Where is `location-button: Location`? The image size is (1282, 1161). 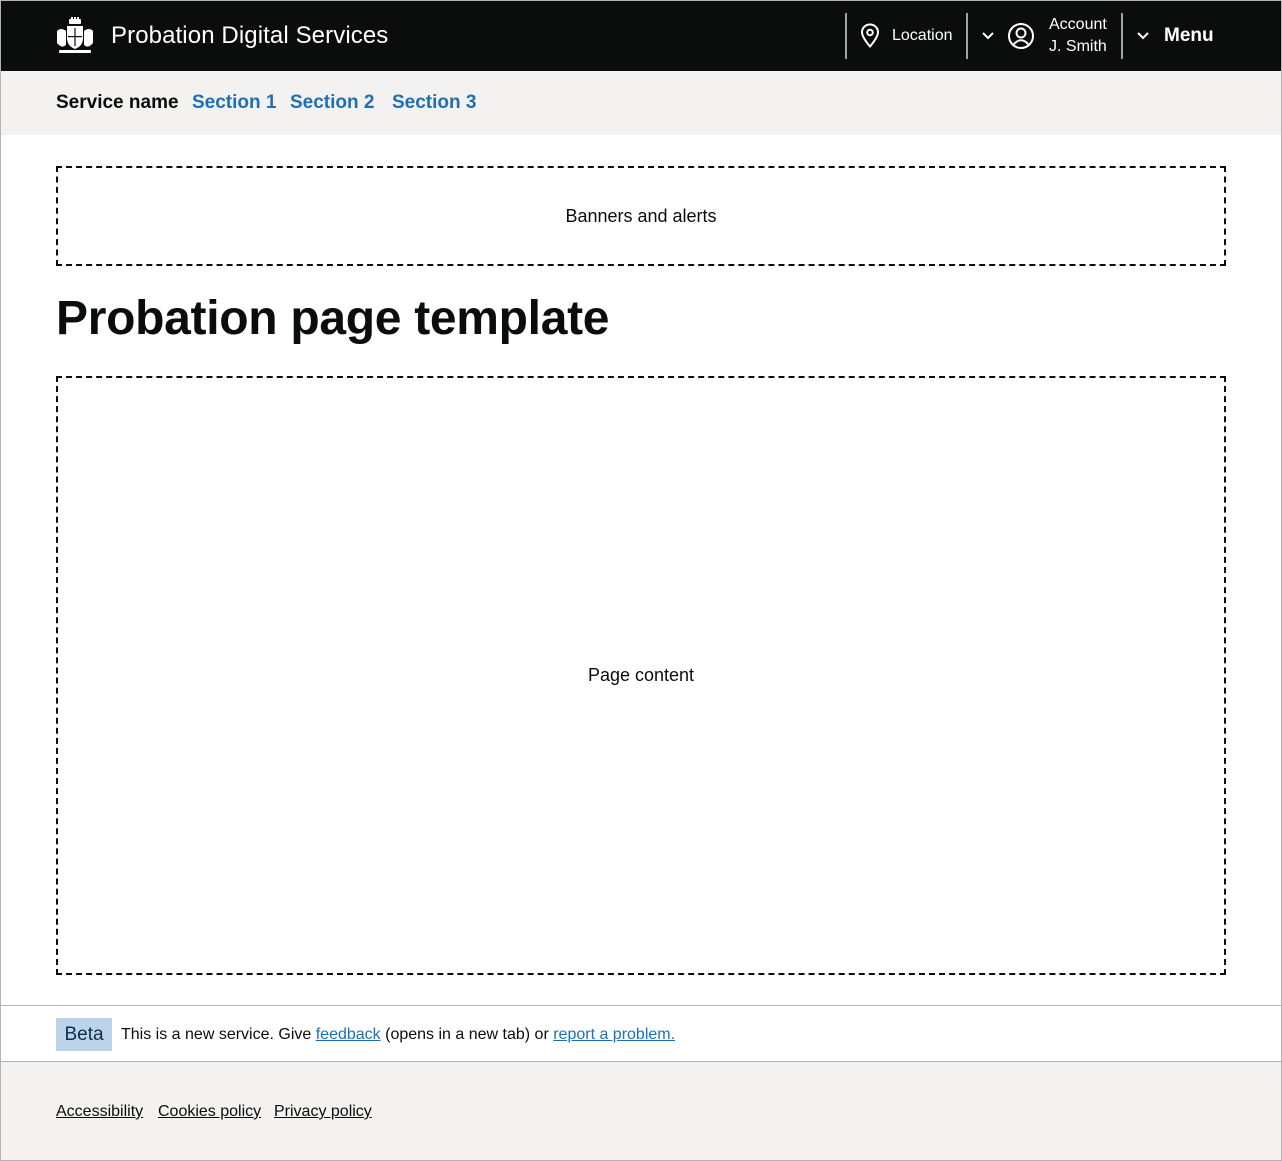 location-button: Location is located at coordinates (922, 36).